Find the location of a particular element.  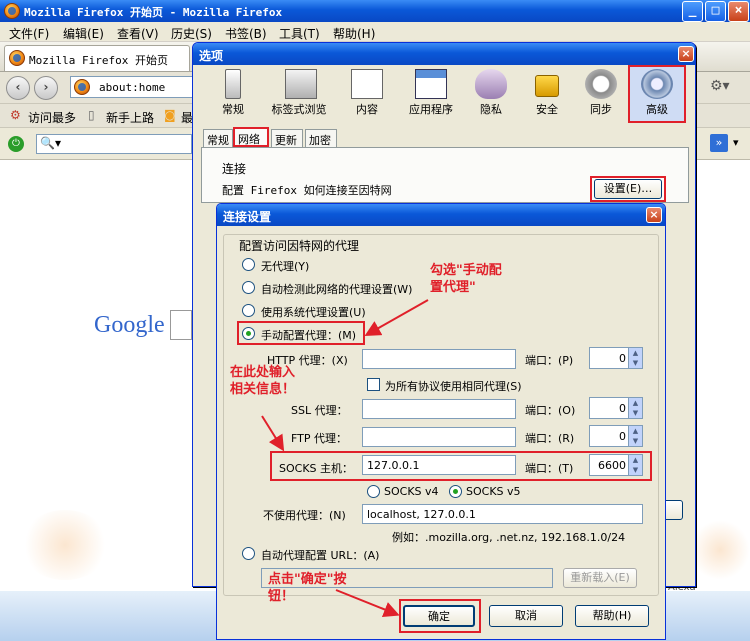

annotation-arrows is located at coordinates (345, 458).